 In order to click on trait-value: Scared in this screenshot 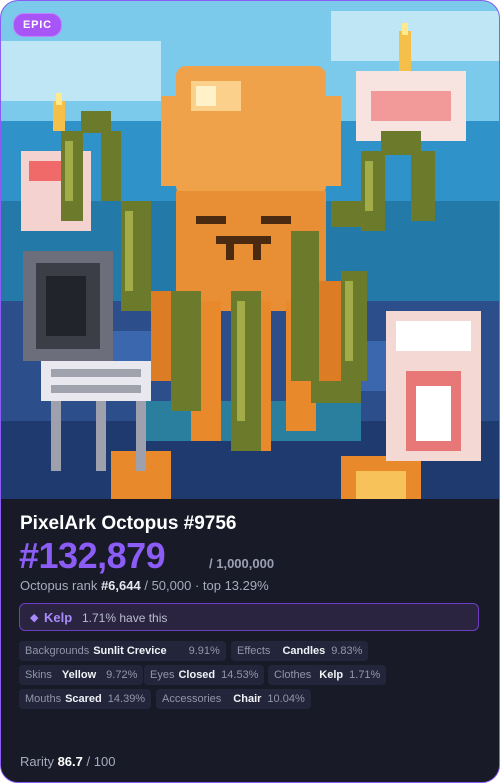, I will do `click(83, 699)`.